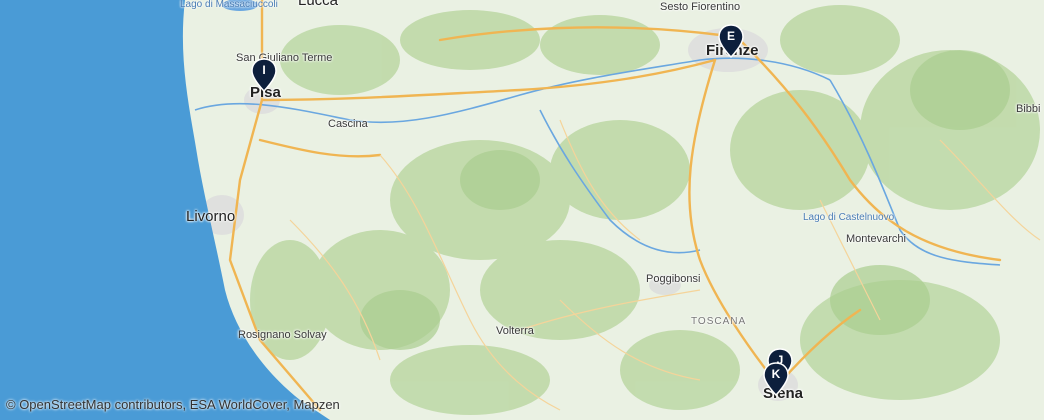 Image resolution: width=1044 pixels, height=420 pixels. What do you see at coordinates (1028, 109) in the screenshot?
I see `label-bibbiena: Bibbi` at bounding box center [1028, 109].